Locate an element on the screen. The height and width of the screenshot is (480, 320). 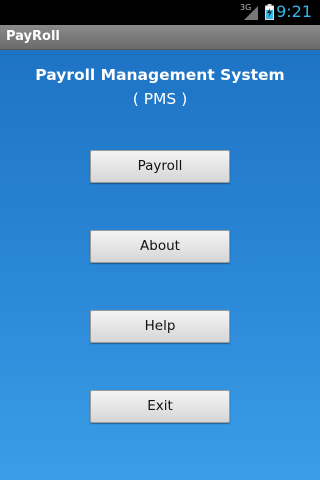
payroll-button: Payroll is located at coordinates (160, 166).